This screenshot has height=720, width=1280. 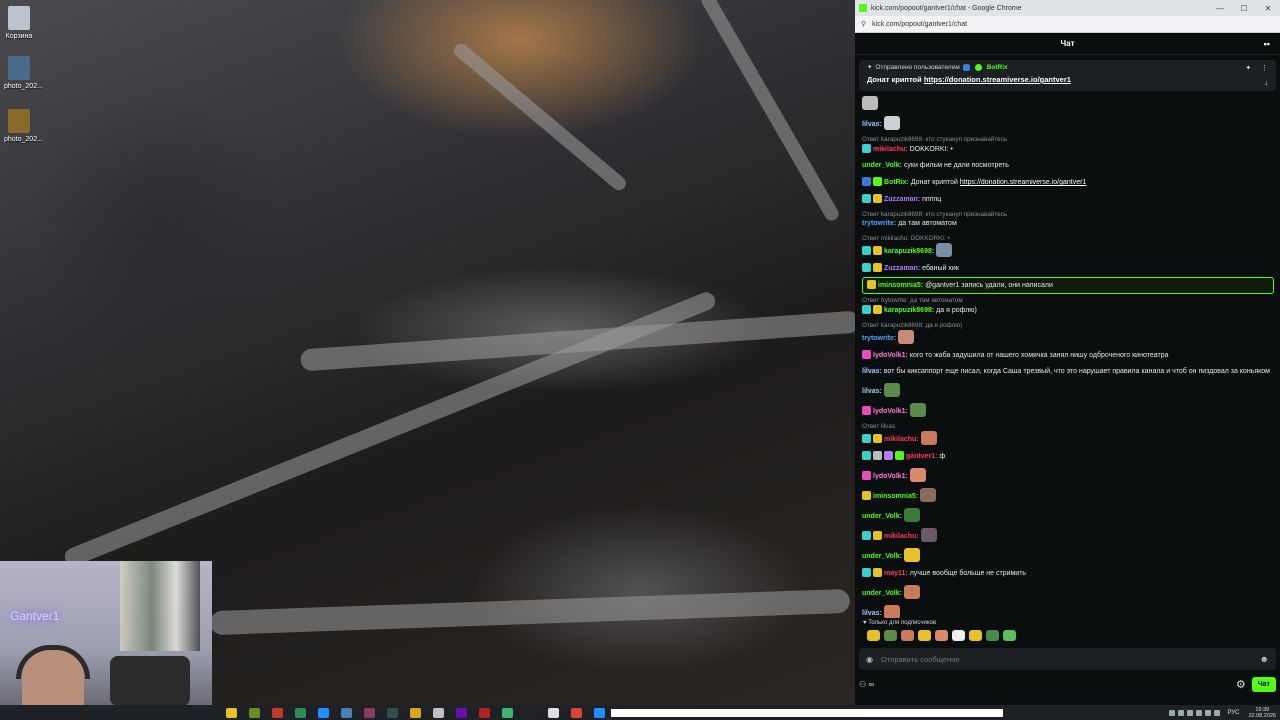 What do you see at coordinates (19, 23) in the screenshot?
I see `desktop-icon-recycle-bin: Корзина` at bounding box center [19, 23].